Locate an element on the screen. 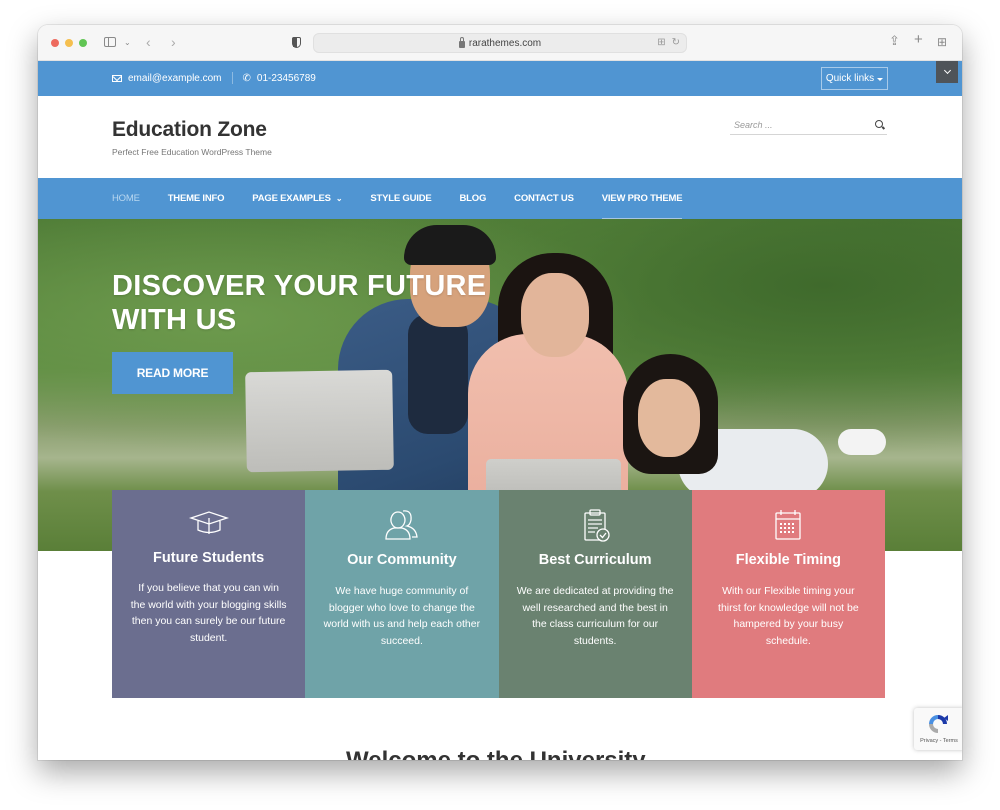 The image size is (1000, 810). nav-item-page-examples: PAGE EXAMPLES ⌄ is located at coordinates (297, 198).